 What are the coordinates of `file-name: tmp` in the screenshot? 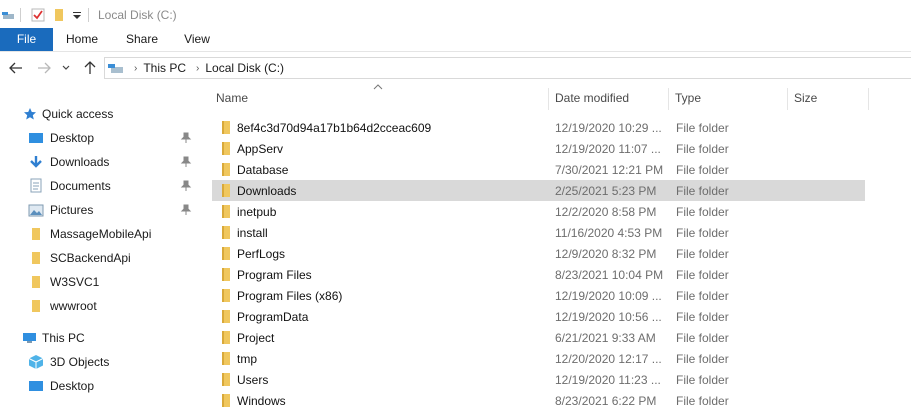 It's located at (247, 358).